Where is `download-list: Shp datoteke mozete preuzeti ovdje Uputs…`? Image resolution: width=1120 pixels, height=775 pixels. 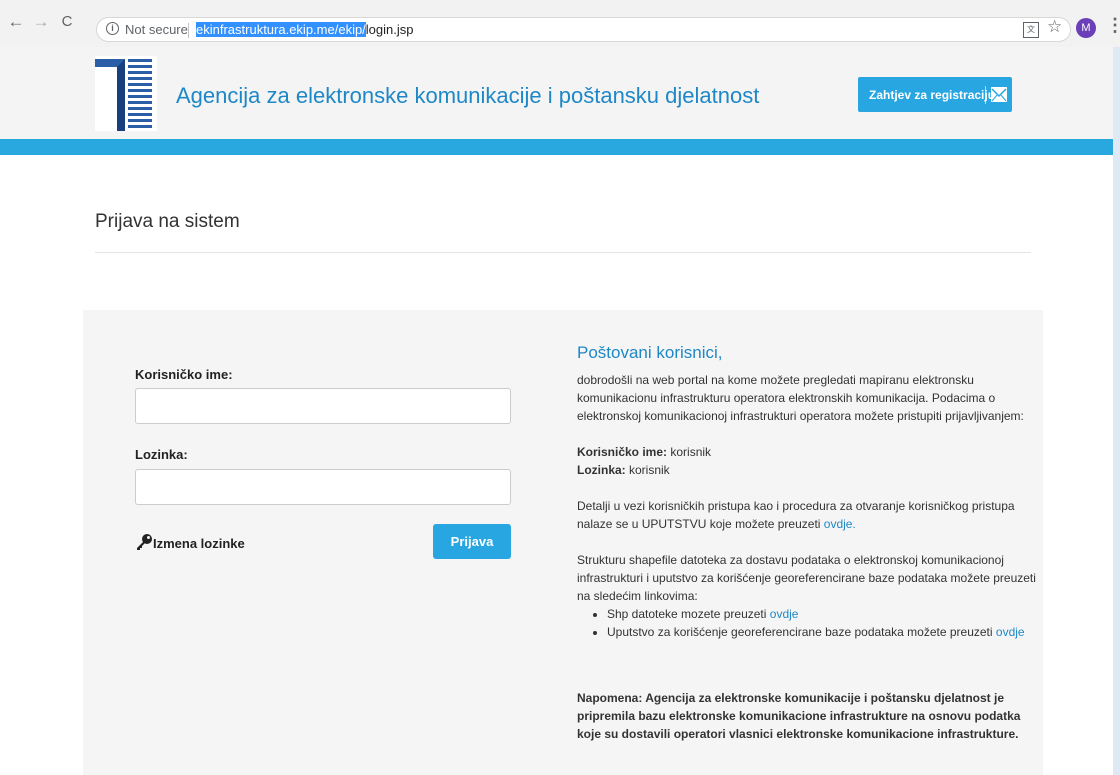 download-list: Shp datoteke mozete preuzeti ovdje Uputs… is located at coordinates (807, 623).